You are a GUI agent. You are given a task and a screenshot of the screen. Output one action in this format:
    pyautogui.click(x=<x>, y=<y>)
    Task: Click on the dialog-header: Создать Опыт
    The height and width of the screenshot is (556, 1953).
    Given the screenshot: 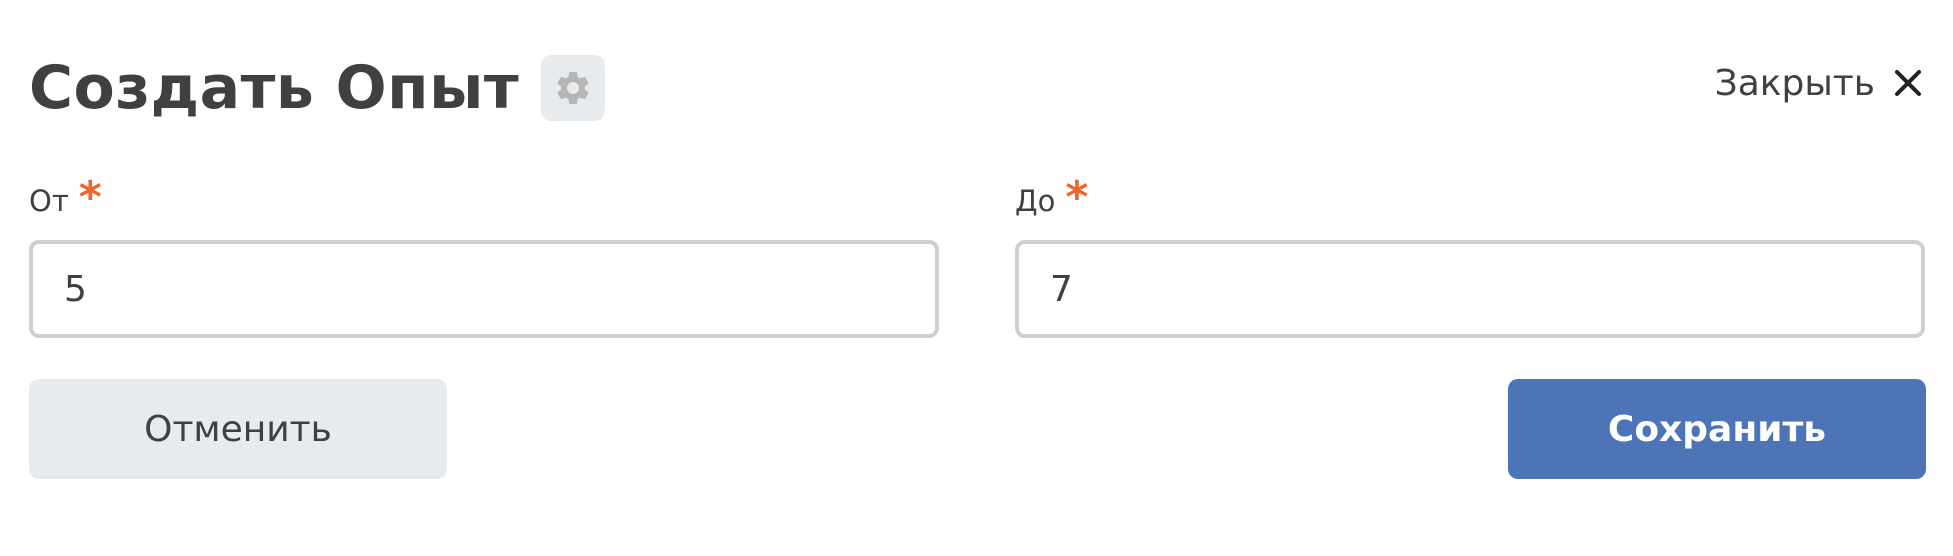 What is the action you would take?
    pyautogui.click(x=317, y=88)
    